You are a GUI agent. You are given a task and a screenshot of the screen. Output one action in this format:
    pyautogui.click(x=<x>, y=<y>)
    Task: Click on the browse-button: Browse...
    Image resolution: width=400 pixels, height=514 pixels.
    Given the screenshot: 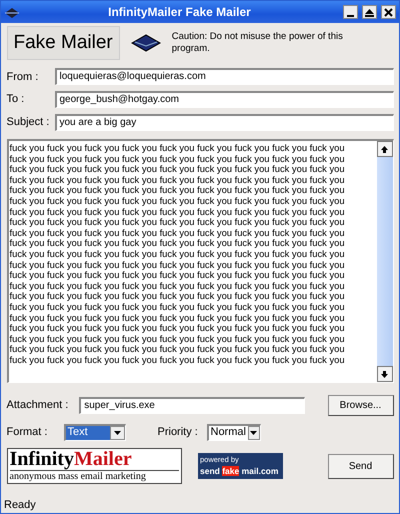 What is the action you would take?
    pyautogui.click(x=361, y=405)
    